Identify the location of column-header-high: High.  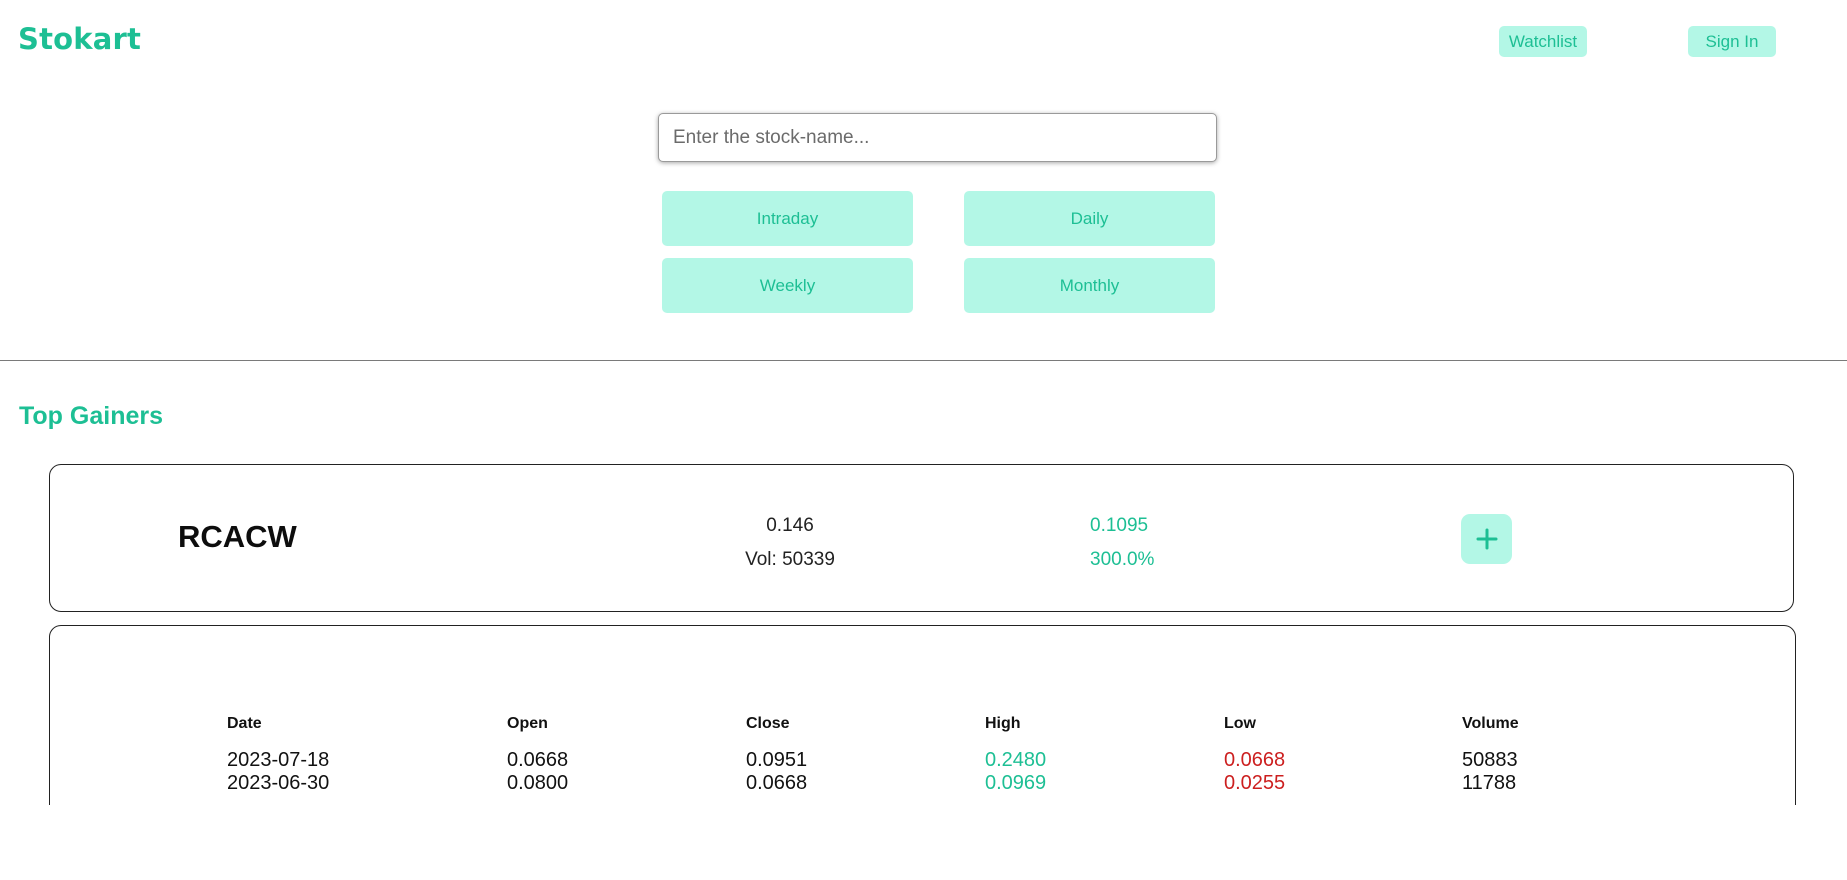
(1003, 723).